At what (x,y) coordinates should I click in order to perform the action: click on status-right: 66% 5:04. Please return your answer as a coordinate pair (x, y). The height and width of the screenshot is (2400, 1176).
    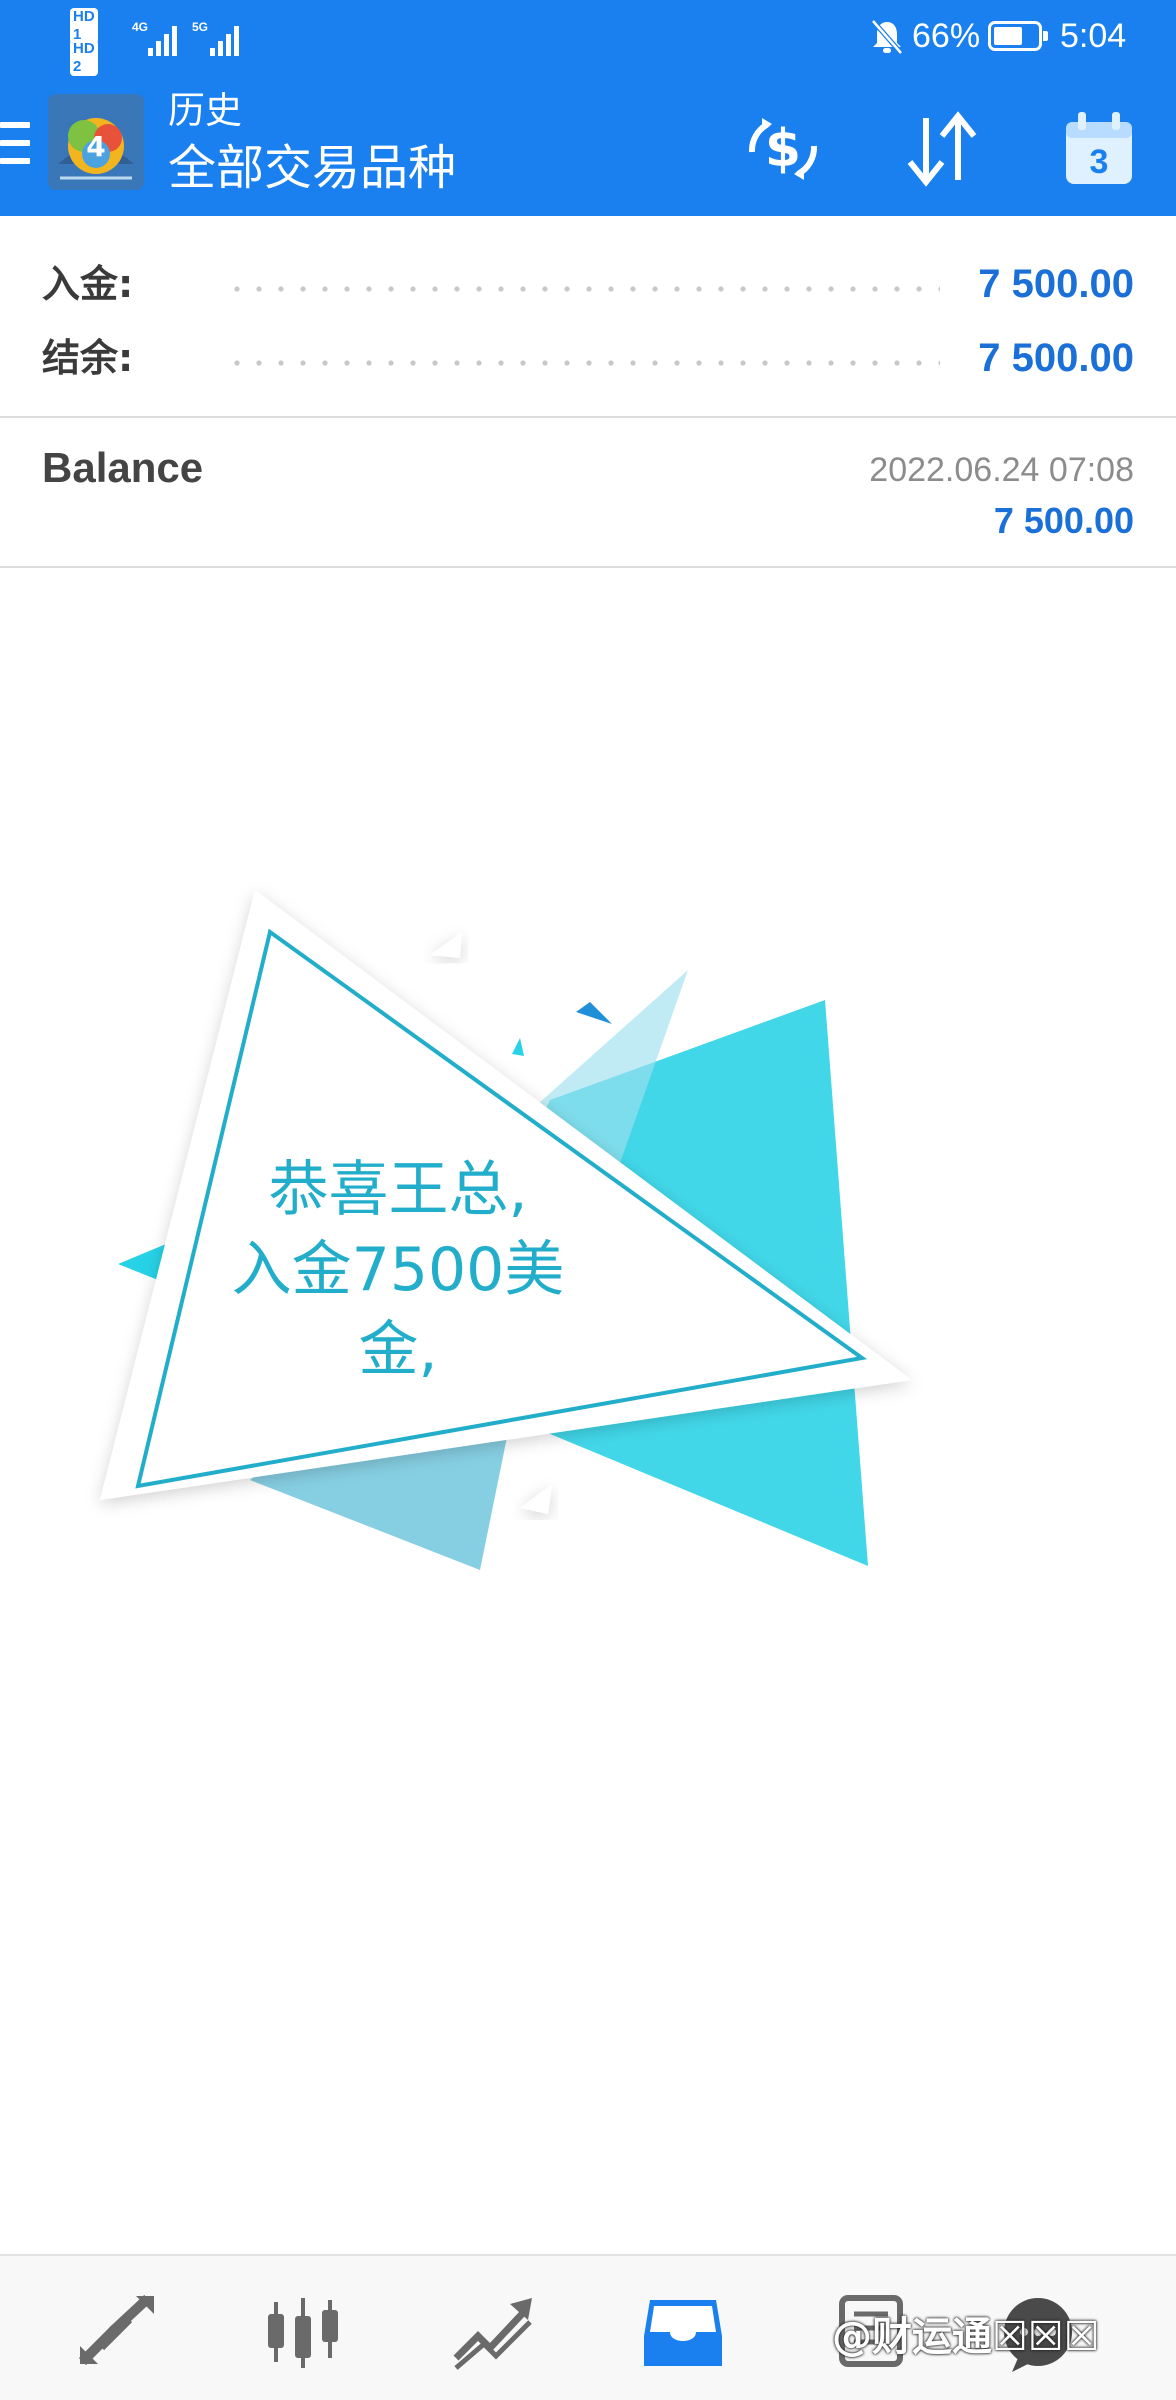
    Looking at the image, I should click on (1011, 38).